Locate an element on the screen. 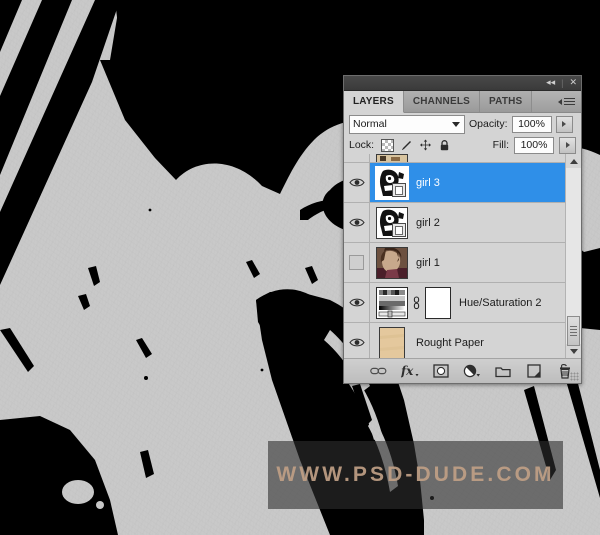  layer-row: girl 3 is located at coordinates (455, 183).